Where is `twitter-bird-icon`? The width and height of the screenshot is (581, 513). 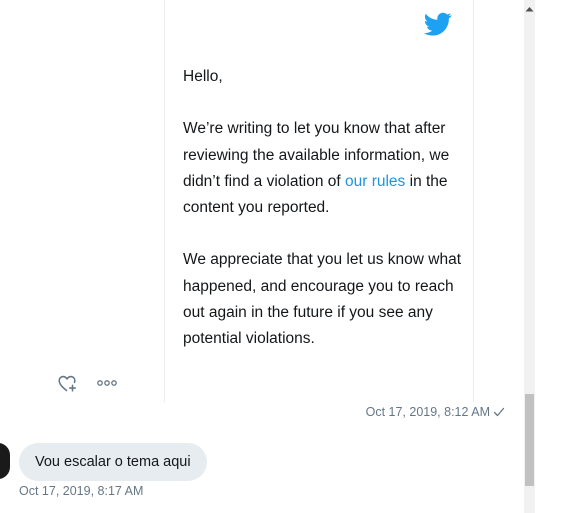 twitter-bird-icon is located at coordinates (437, 24).